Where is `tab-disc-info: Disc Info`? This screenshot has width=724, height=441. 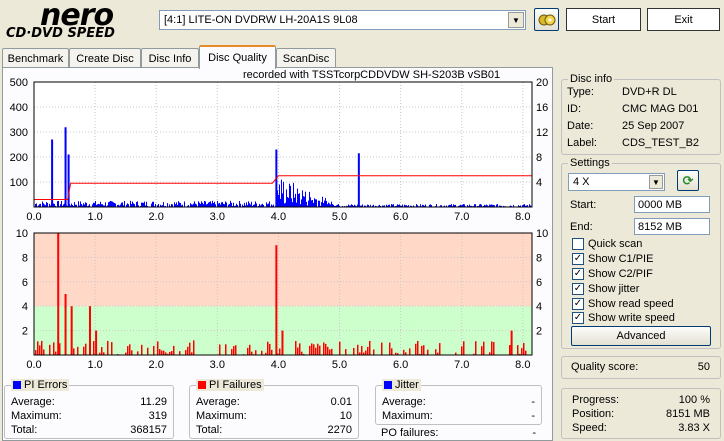
tab-disc-info: Disc Info is located at coordinates (170, 58).